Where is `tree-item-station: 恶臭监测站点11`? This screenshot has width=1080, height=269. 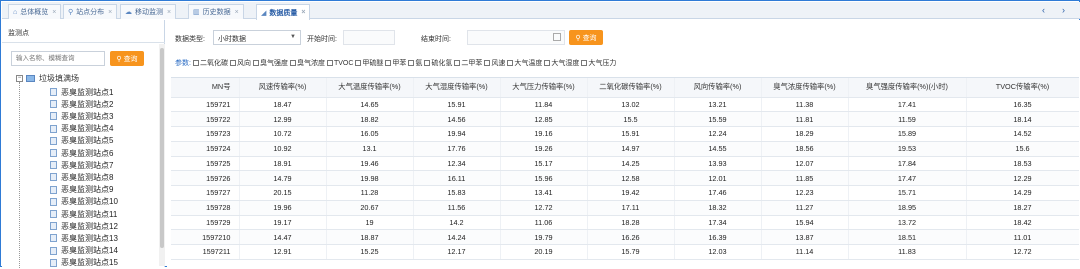
tree-item-station: 恶臭监测站点11 is located at coordinates (83, 214).